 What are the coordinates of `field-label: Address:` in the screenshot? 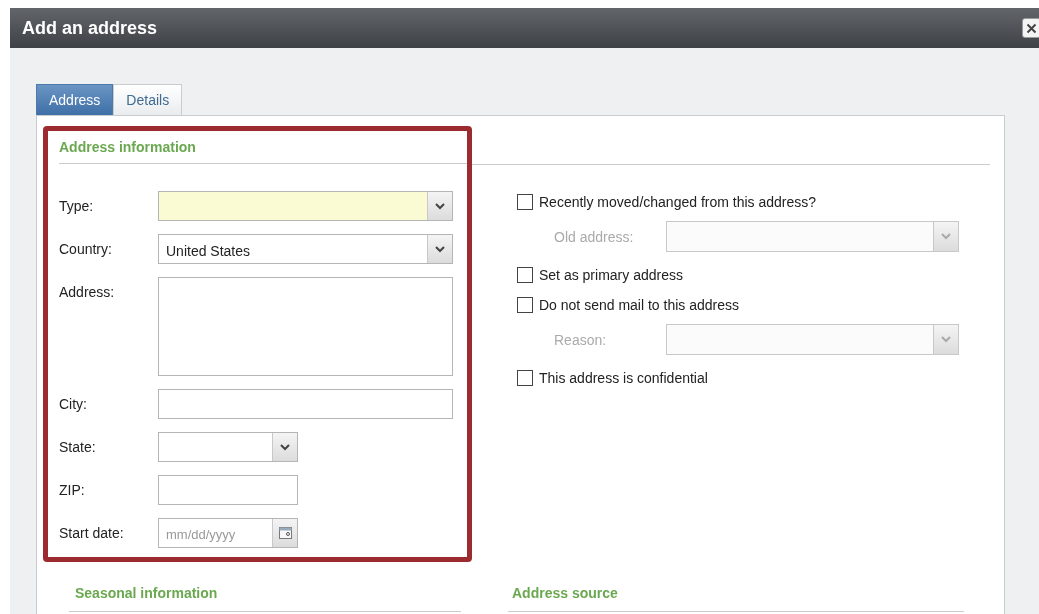 It's located at (87, 291).